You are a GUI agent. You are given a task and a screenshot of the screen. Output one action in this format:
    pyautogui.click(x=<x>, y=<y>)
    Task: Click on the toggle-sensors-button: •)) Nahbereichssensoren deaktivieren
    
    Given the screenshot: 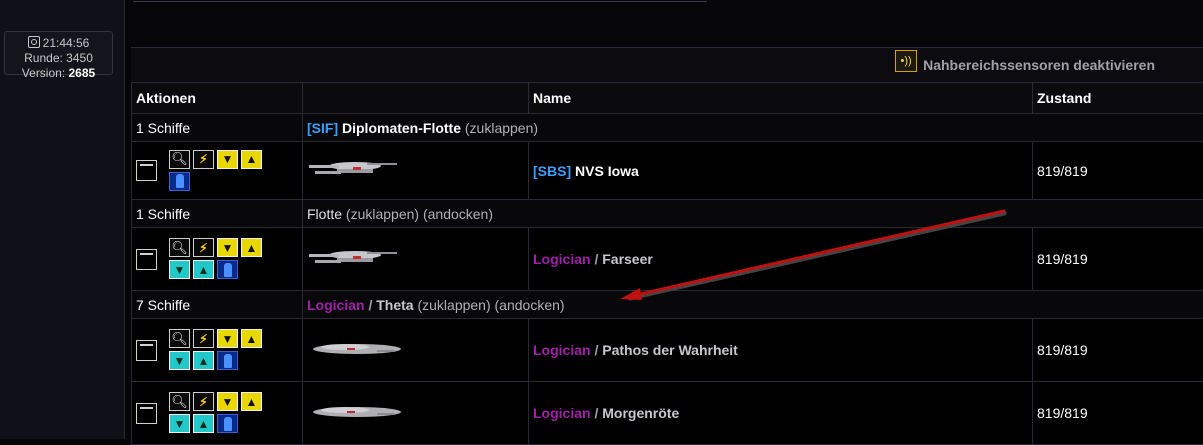 What is the action you would take?
    pyautogui.click(x=1025, y=65)
    